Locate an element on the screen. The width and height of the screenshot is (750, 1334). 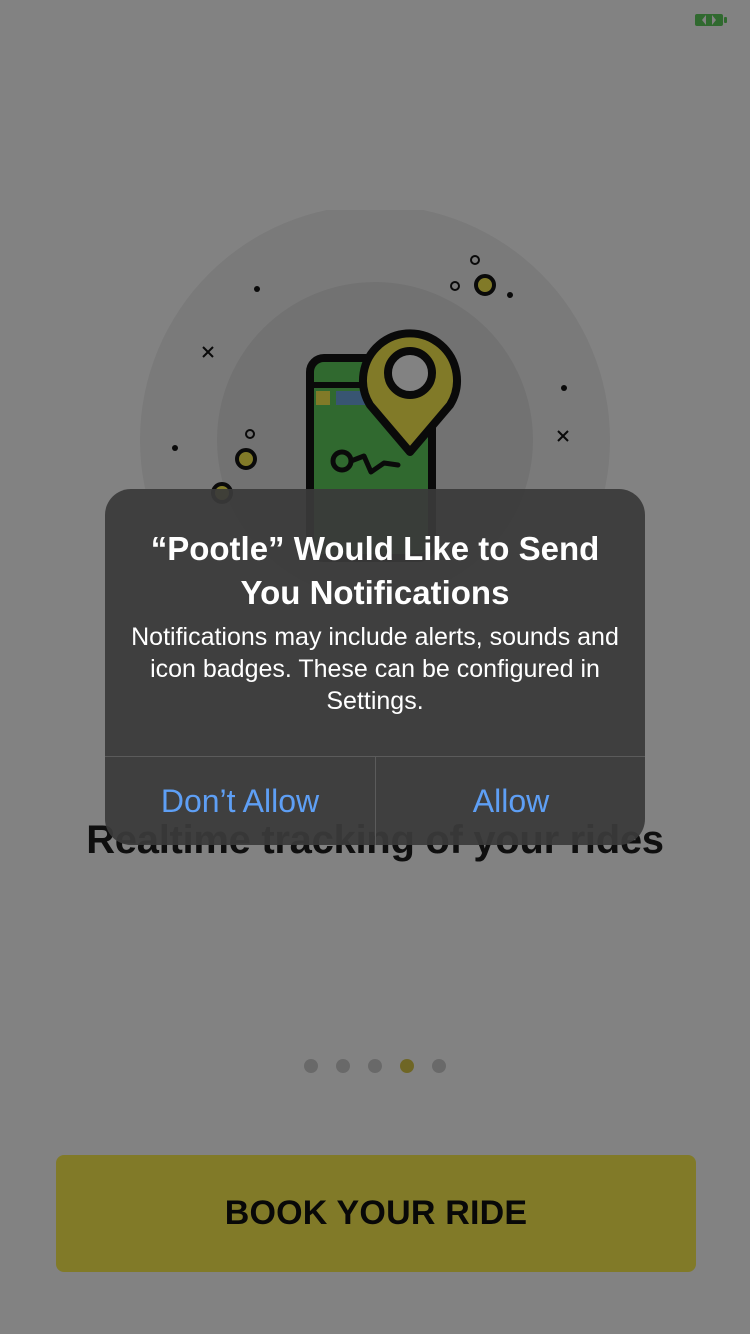
dont-allow-button: Don’t Allow is located at coordinates (240, 801).